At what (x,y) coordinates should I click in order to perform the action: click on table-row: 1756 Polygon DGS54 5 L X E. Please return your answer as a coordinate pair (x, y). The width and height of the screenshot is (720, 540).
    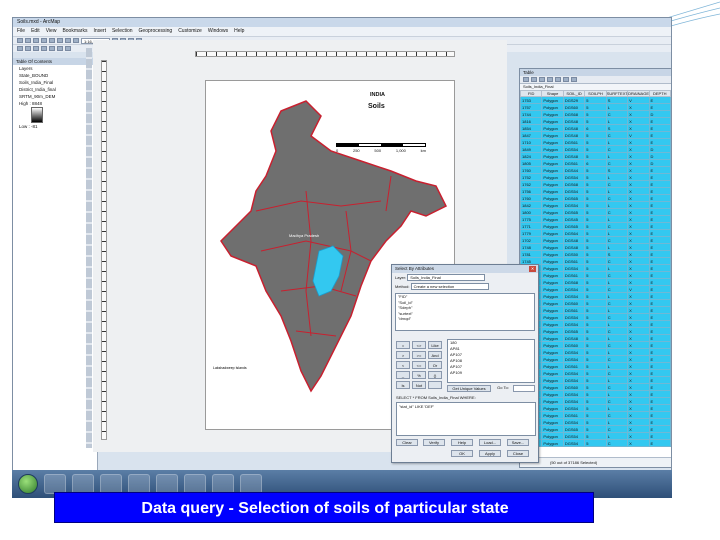
    Looking at the image, I should click on (595, 191).